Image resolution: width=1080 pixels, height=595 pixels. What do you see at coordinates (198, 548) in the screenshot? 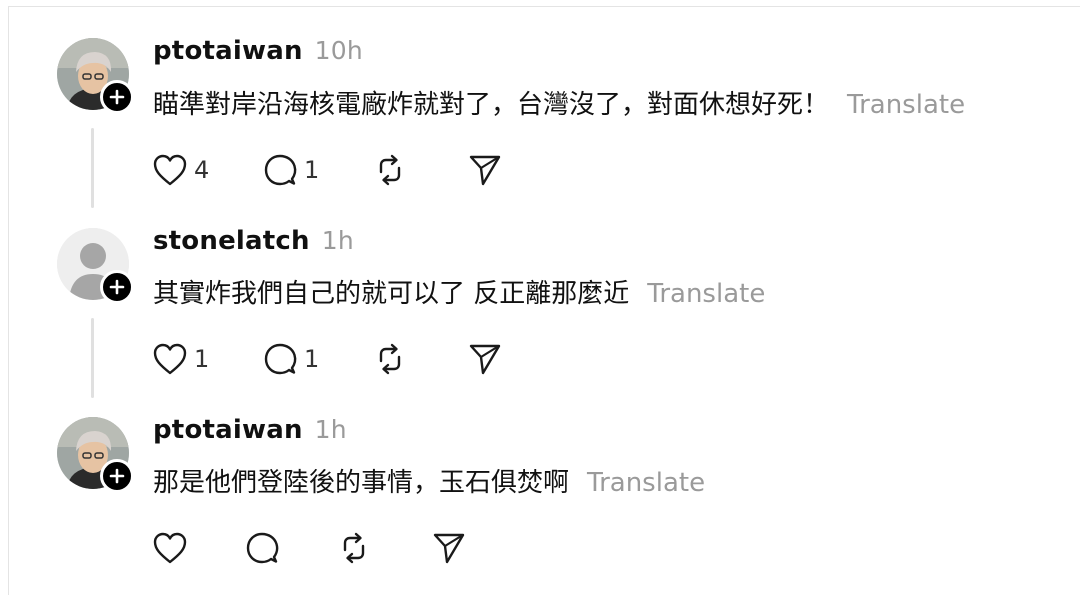
I see `like-button` at bounding box center [198, 548].